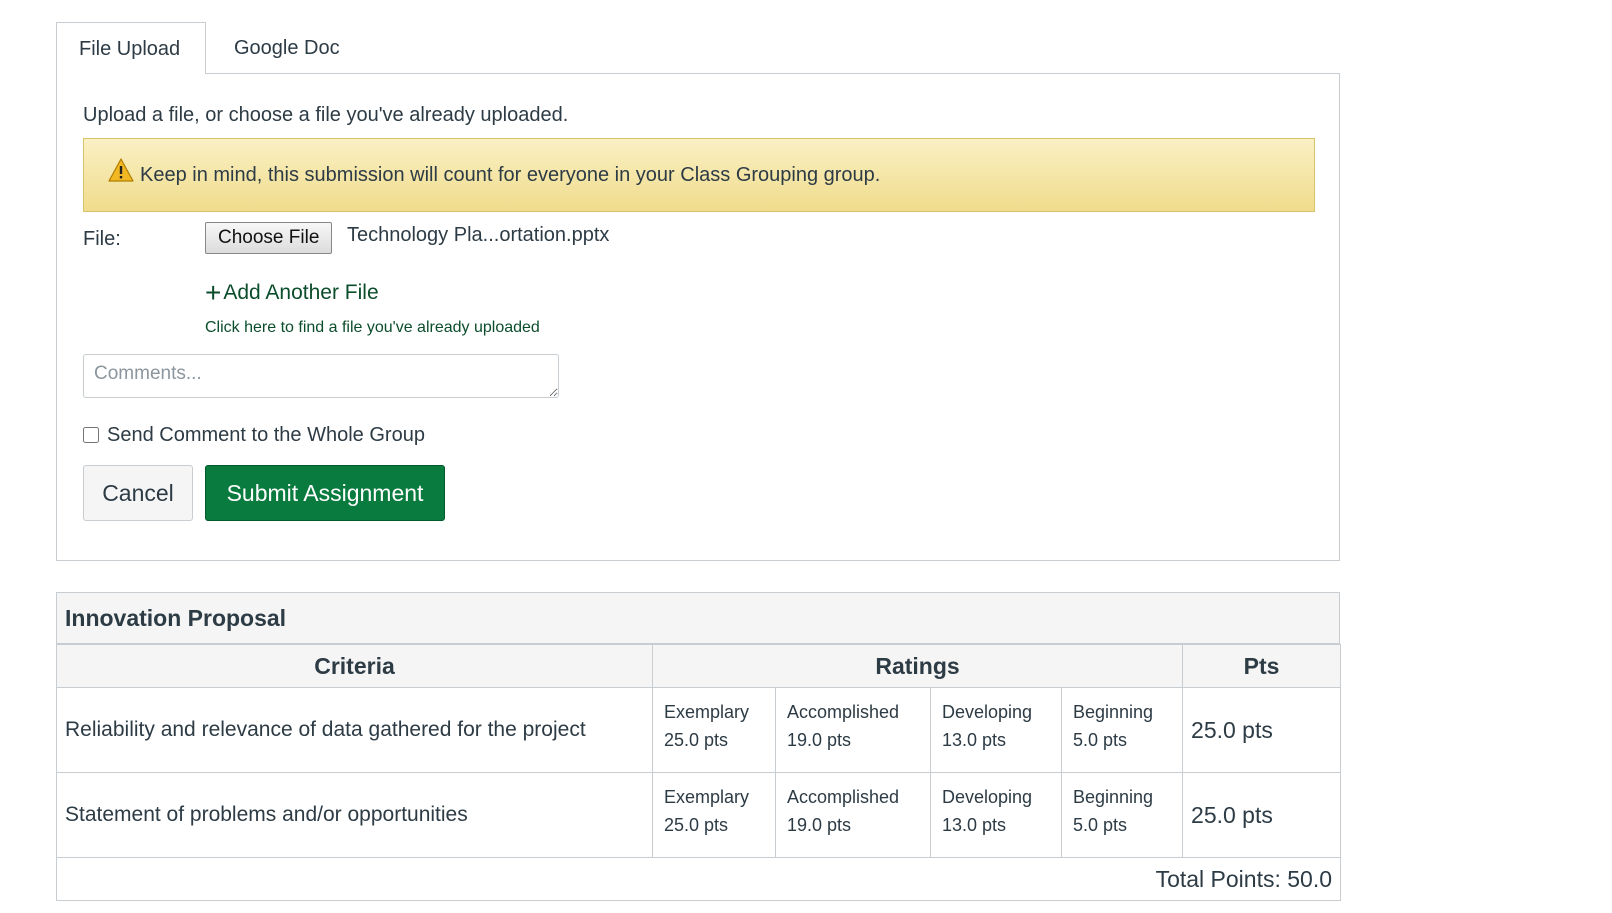 This screenshot has width=1612, height=913. I want to click on send-to-group-option: Send Comment to the Whole Group, so click(254, 435).